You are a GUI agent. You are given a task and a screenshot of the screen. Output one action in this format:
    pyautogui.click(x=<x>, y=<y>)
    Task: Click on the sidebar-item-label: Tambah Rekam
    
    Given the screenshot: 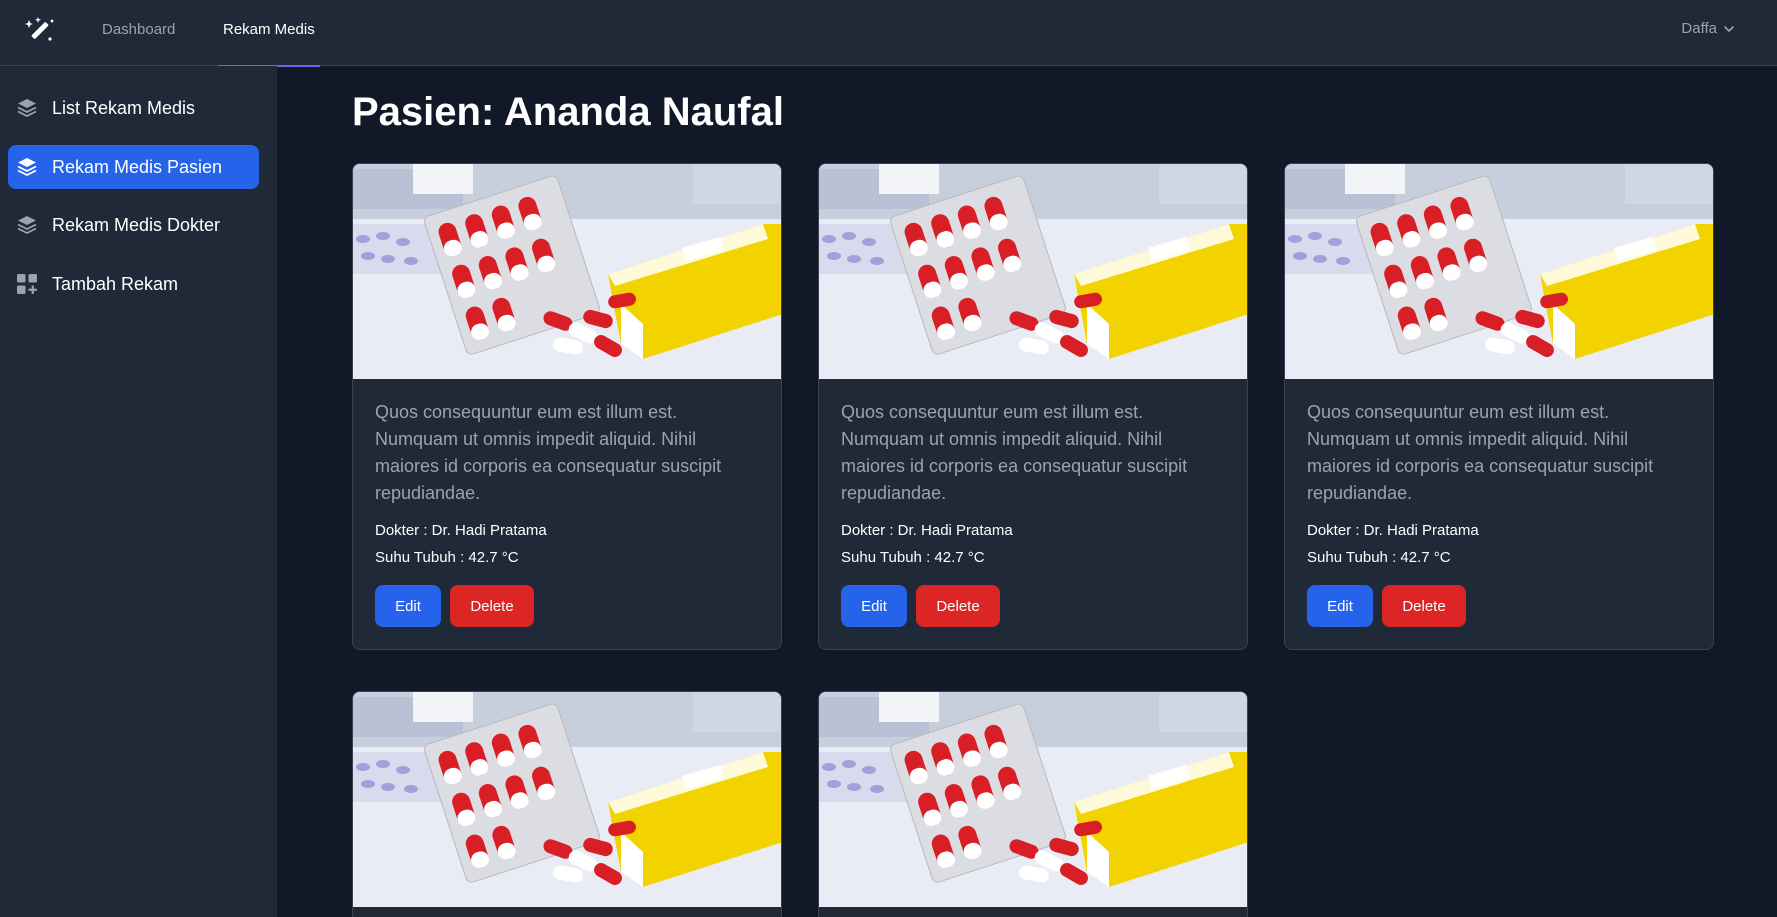 What is the action you would take?
    pyautogui.click(x=115, y=283)
    